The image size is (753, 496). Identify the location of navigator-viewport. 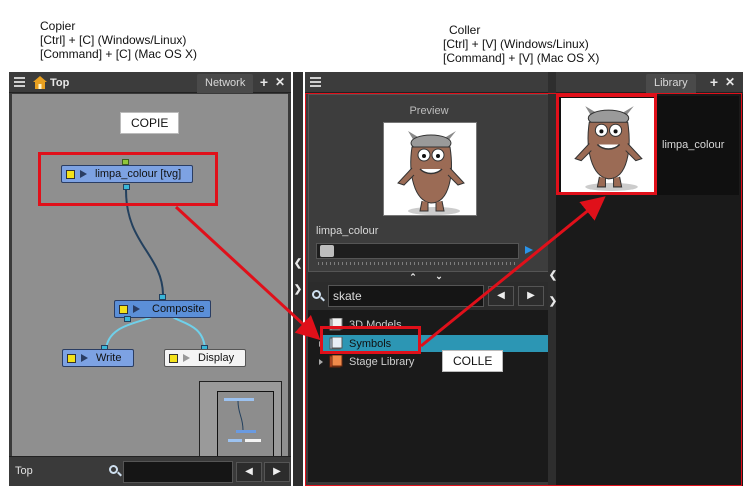
(245, 427).